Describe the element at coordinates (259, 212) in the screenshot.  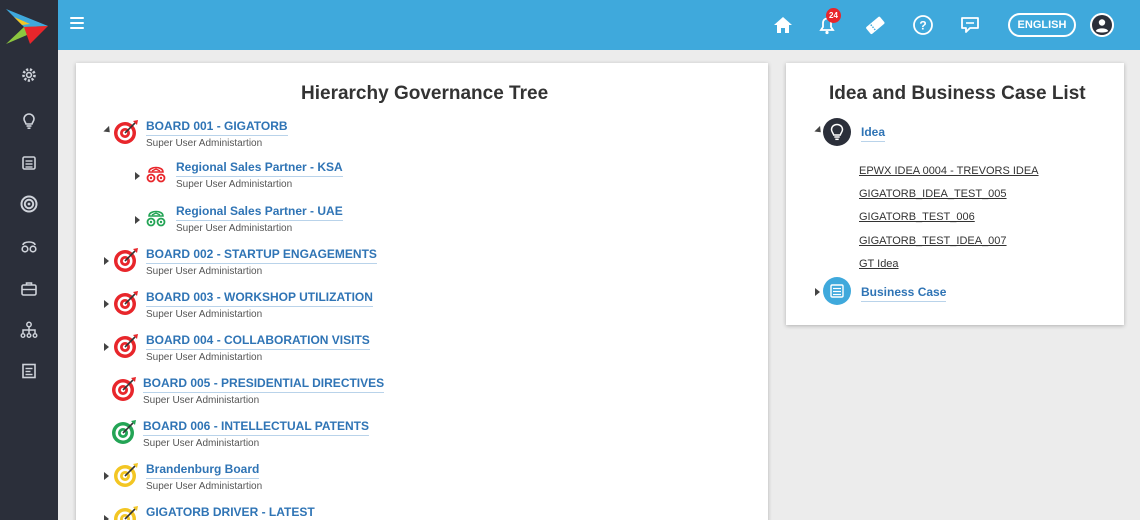
I see `tree-node-title: Regional Sales Partner - UAE` at that location.